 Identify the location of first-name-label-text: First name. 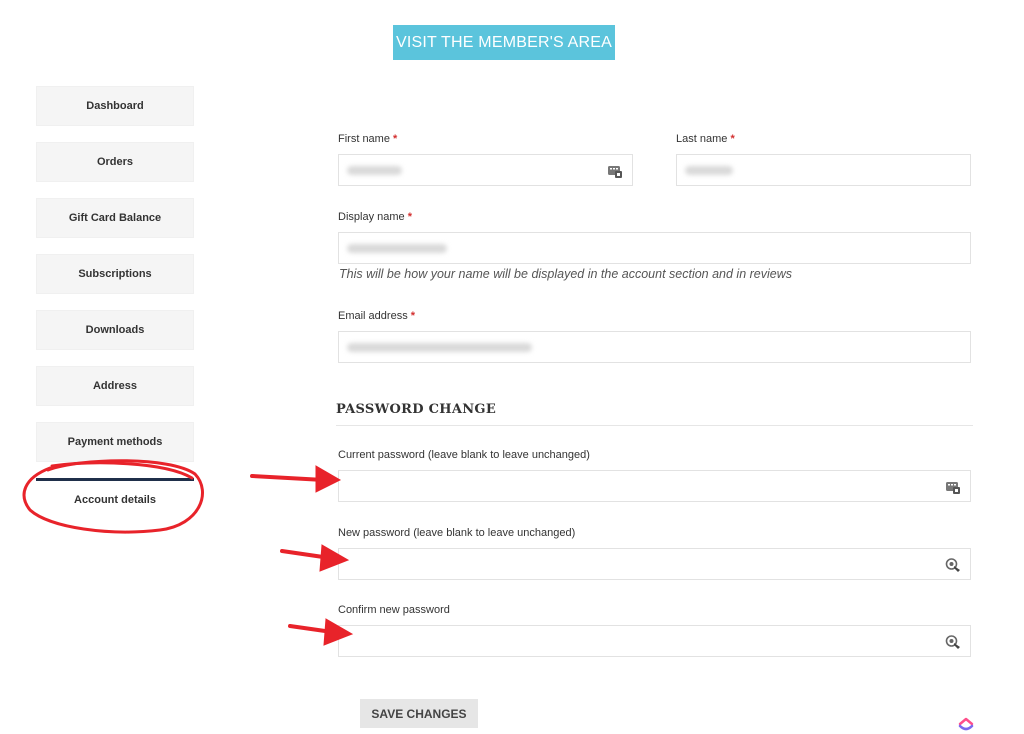
(364, 139).